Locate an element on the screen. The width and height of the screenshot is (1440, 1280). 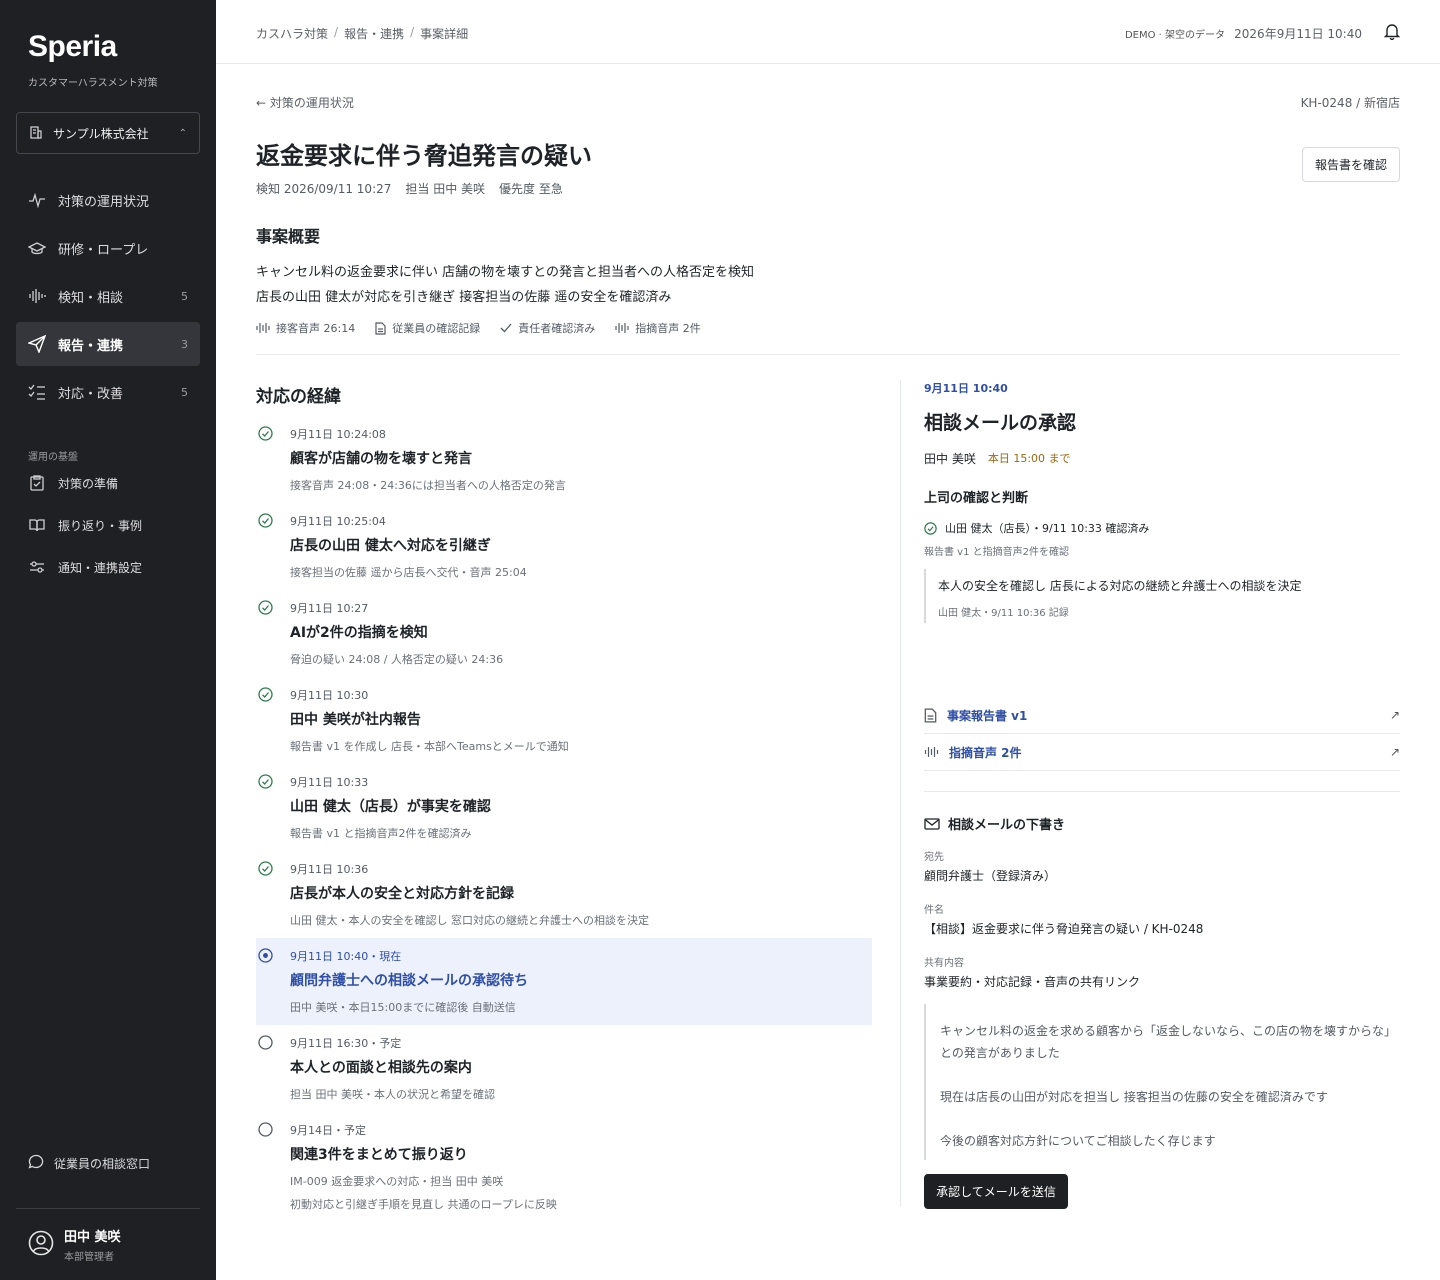
summary-line: キャンセル料の返金要求に伴い 店舗の物を壊すとの発言と担当者への人格否定を検知 is located at coordinates (505, 272).